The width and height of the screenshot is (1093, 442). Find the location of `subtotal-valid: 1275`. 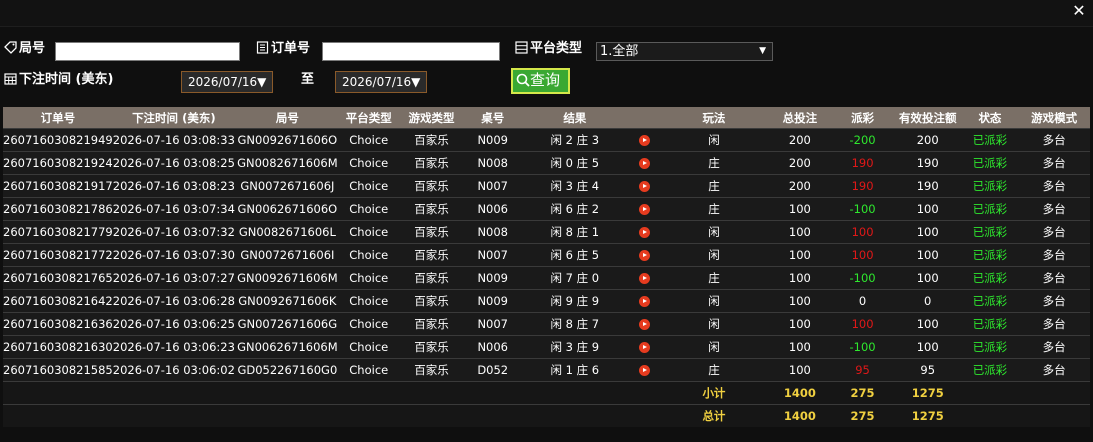

subtotal-valid: 1275 is located at coordinates (927, 393).